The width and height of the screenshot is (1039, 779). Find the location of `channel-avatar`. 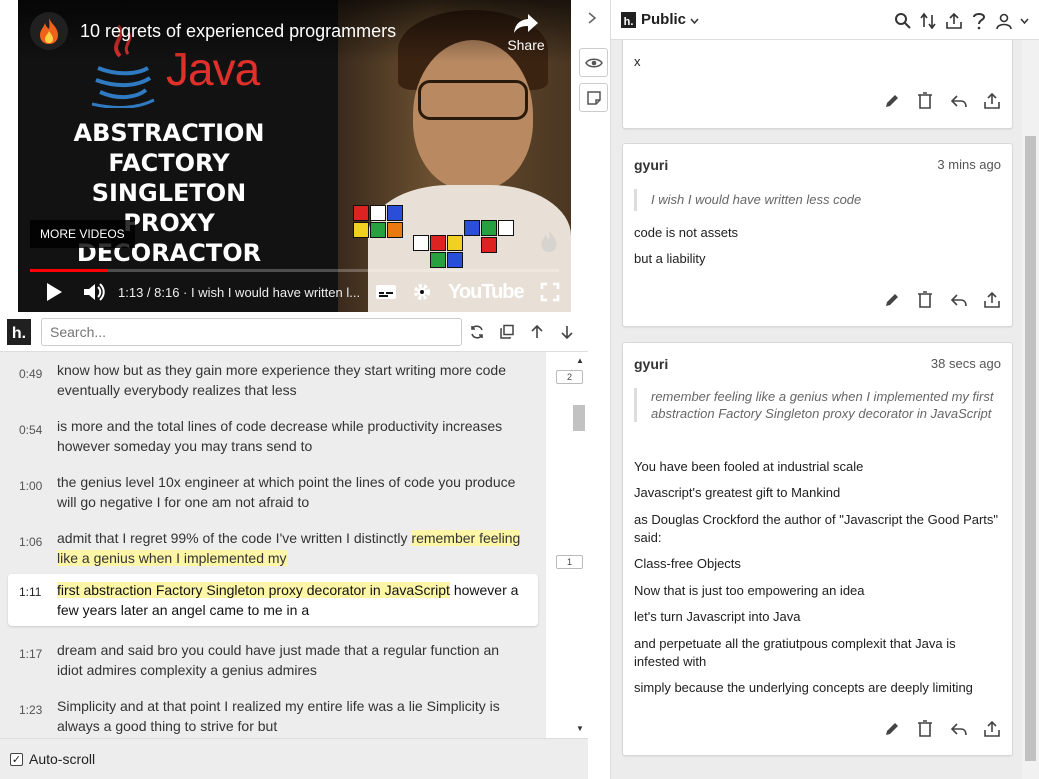

channel-avatar is located at coordinates (49, 31).